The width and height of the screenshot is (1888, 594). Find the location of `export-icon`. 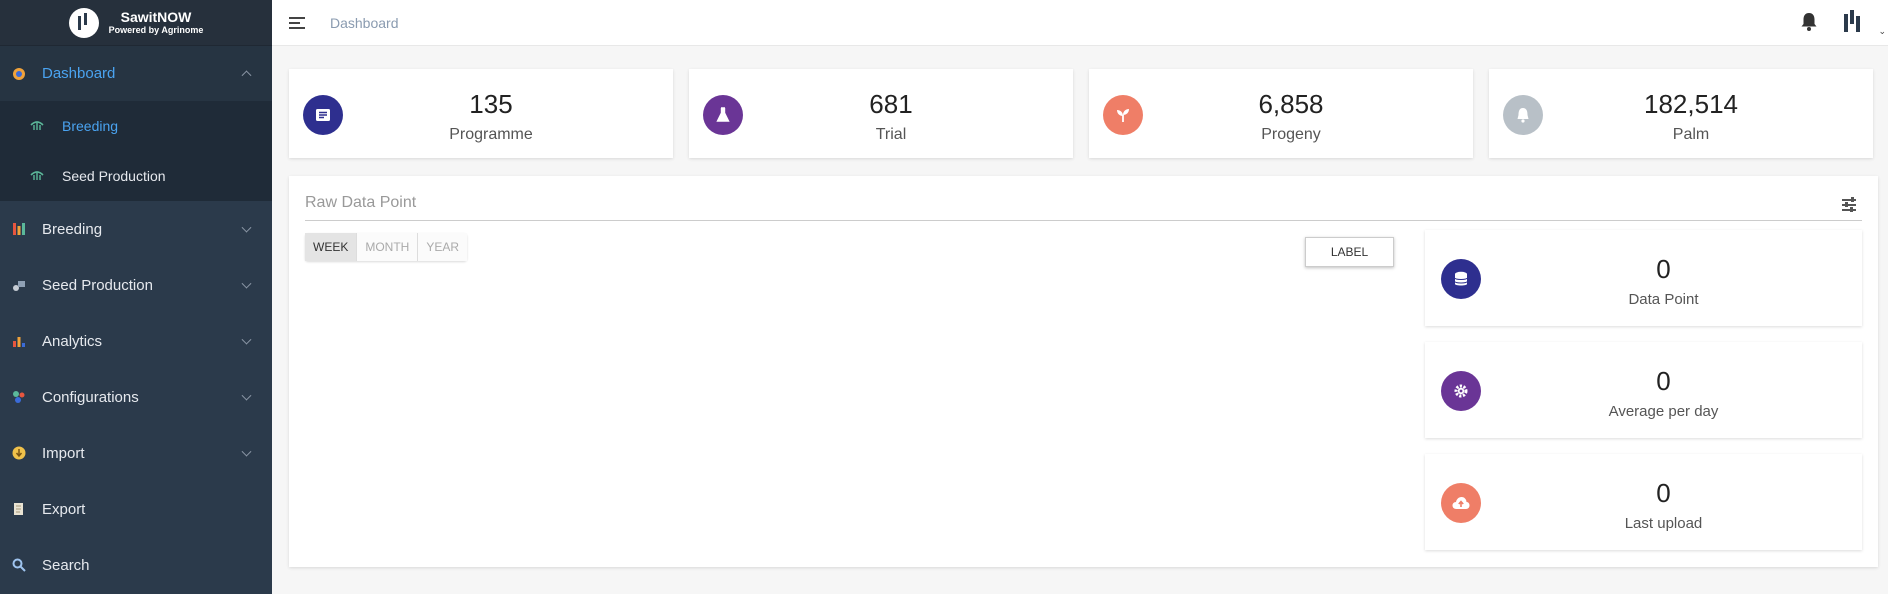

export-icon is located at coordinates (19, 509).